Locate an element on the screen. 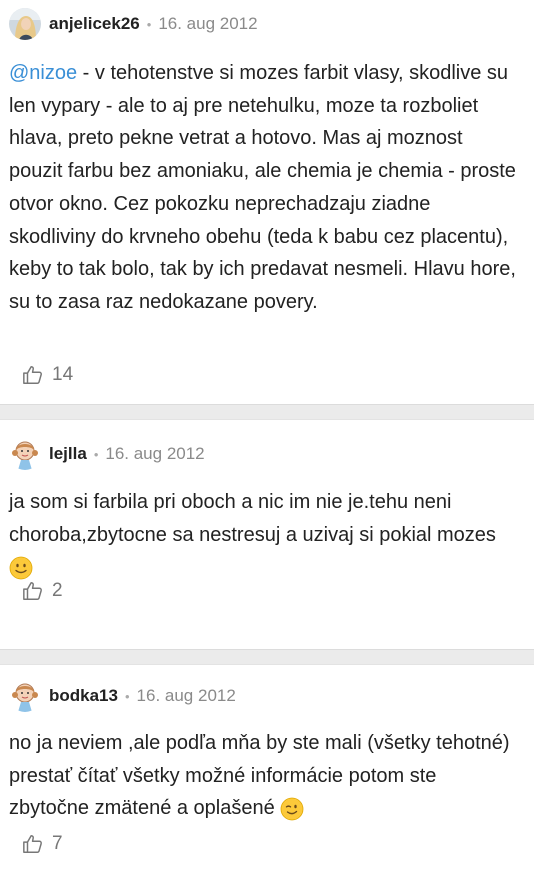 Image resolution: width=534 pixels, height=872 pixels. comment-header: anjelicek26 • 16. aug 2012 is located at coordinates (133, 24).